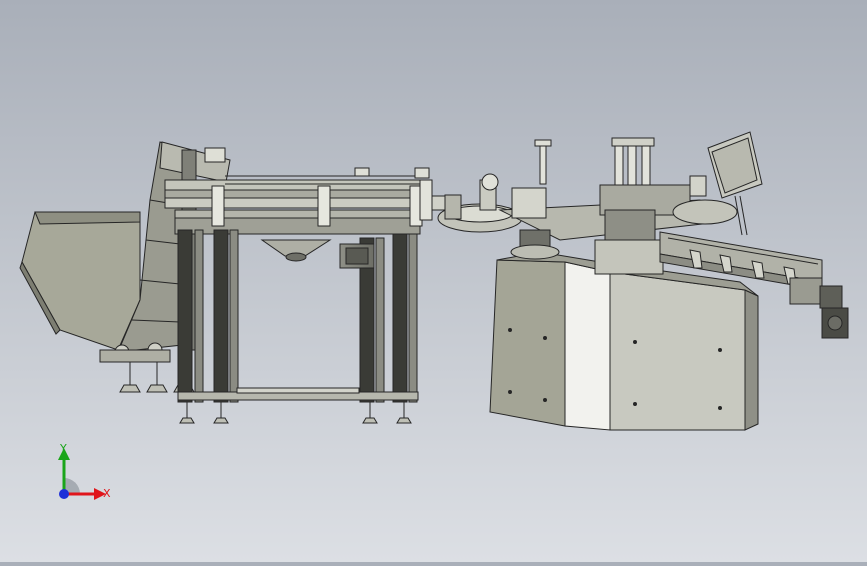 This screenshot has height=566, width=867. Describe the element at coordinates (295, 413) in the screenshot. I see `frame-feet` at that location.